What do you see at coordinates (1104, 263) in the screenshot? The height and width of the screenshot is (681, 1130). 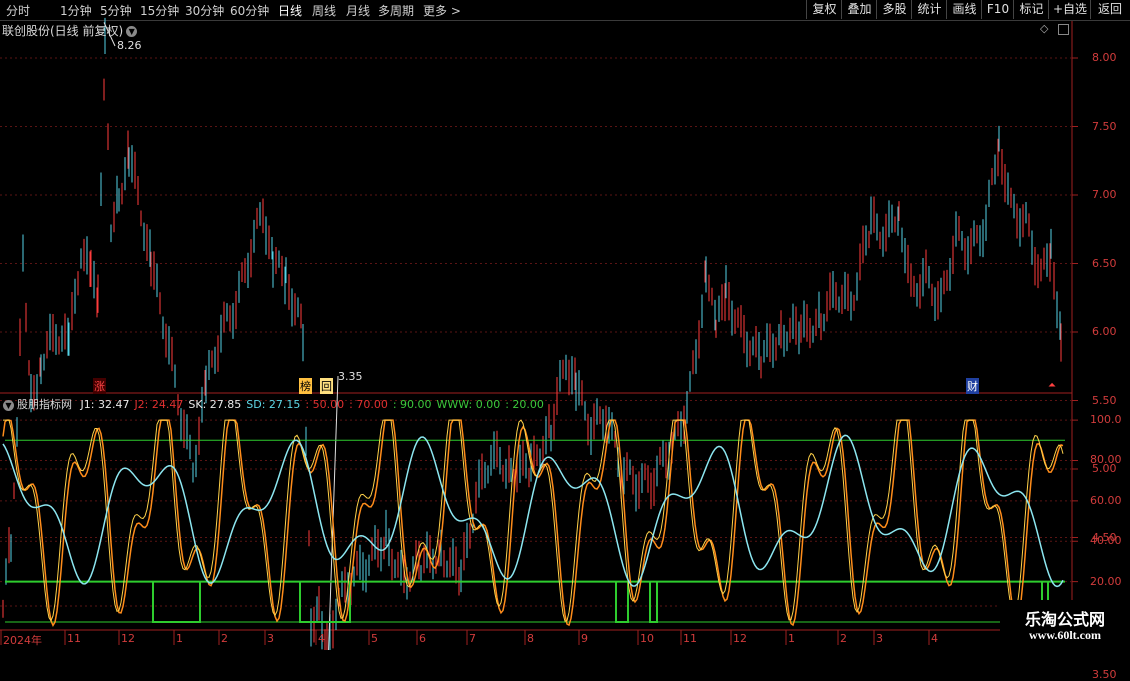 I see `price-axis-tick: 6.50` at bounding box center [1104, 263].